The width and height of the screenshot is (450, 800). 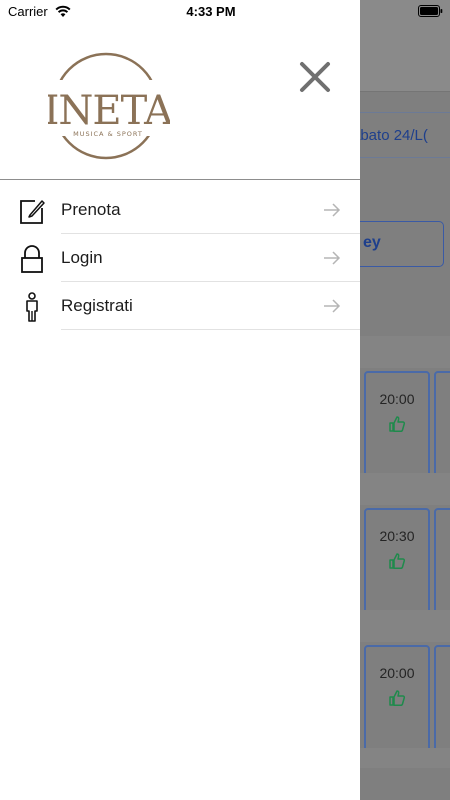 I want to click on menu-item-registrati: Registrati, so click(x=180, y=306).